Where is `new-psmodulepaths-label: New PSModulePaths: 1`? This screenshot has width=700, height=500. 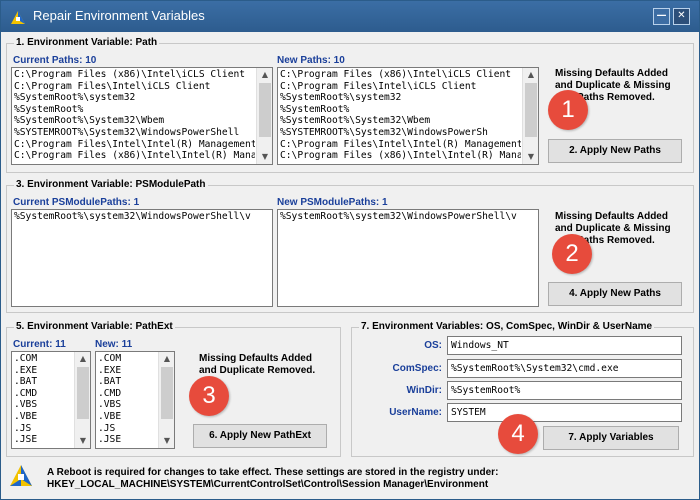 new-psmodulepaths-label: New PSModulePaths: 1 is located at coordinates (332, 202).